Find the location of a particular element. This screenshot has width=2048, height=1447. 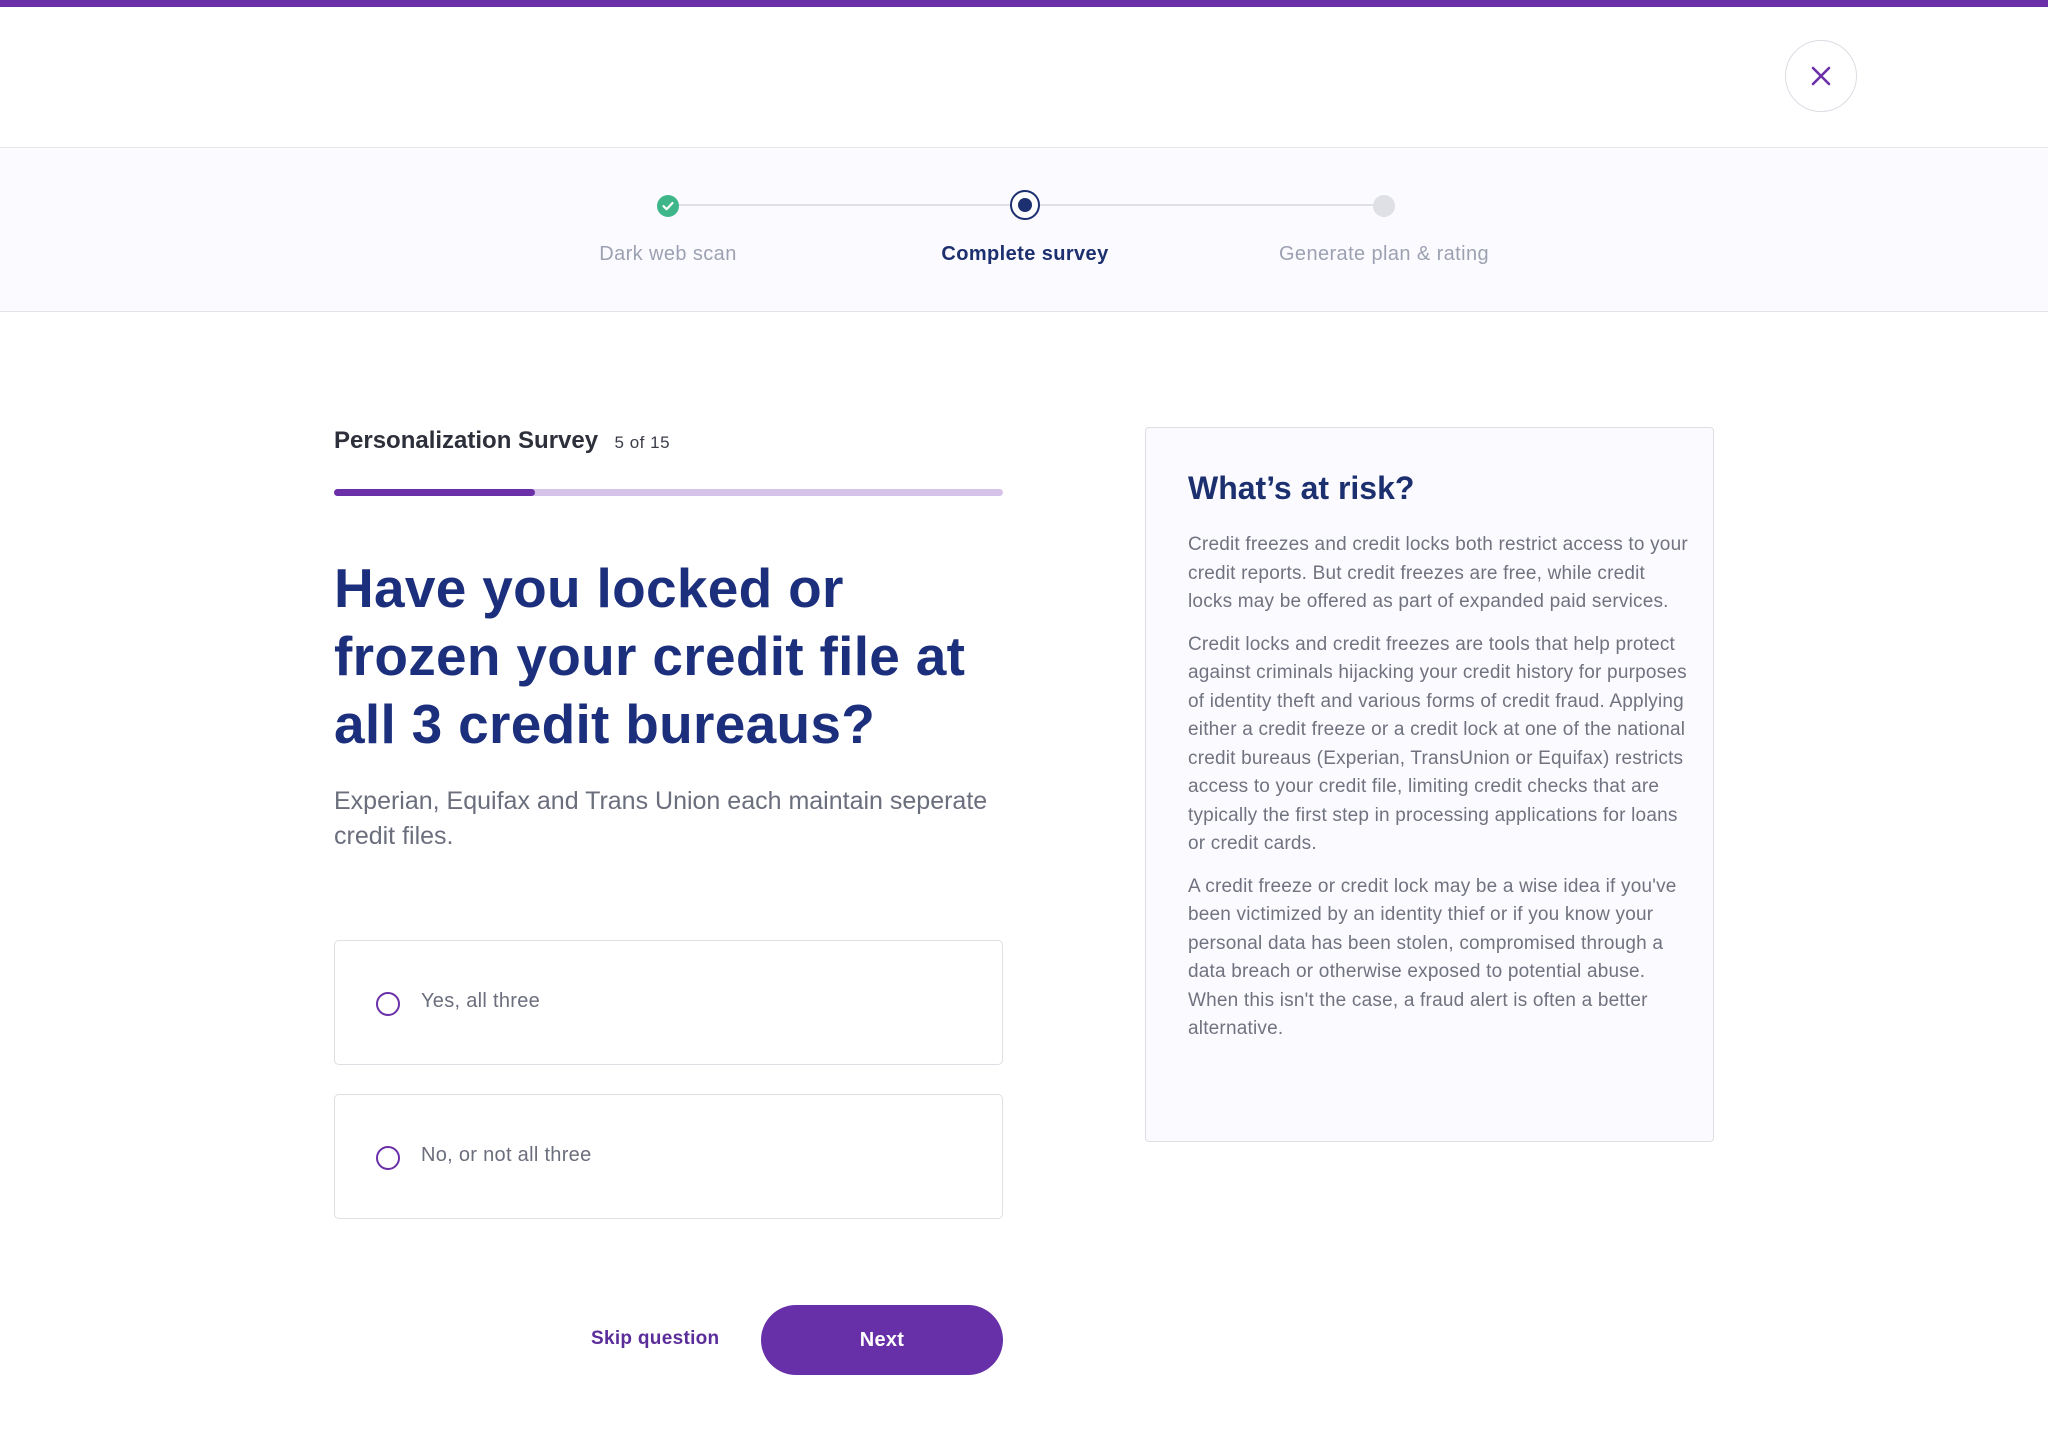

survey-progress-fill is located at coordinates (434, 492).